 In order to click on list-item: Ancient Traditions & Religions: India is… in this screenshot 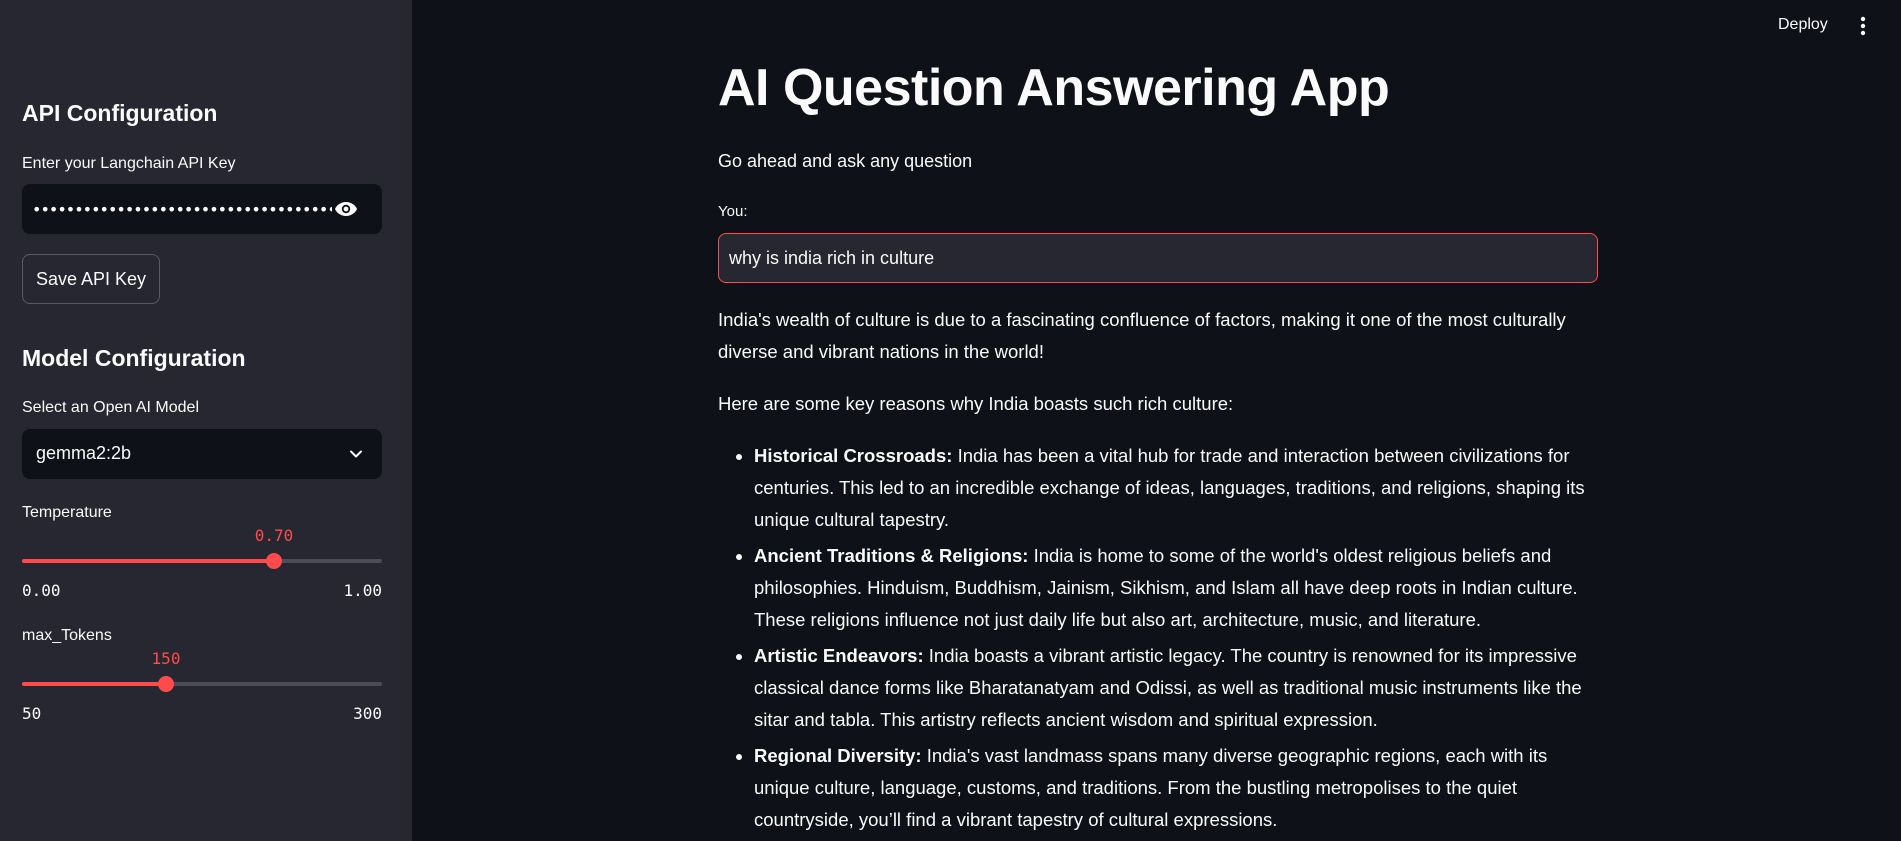, I will do `click(1176, 588)`.